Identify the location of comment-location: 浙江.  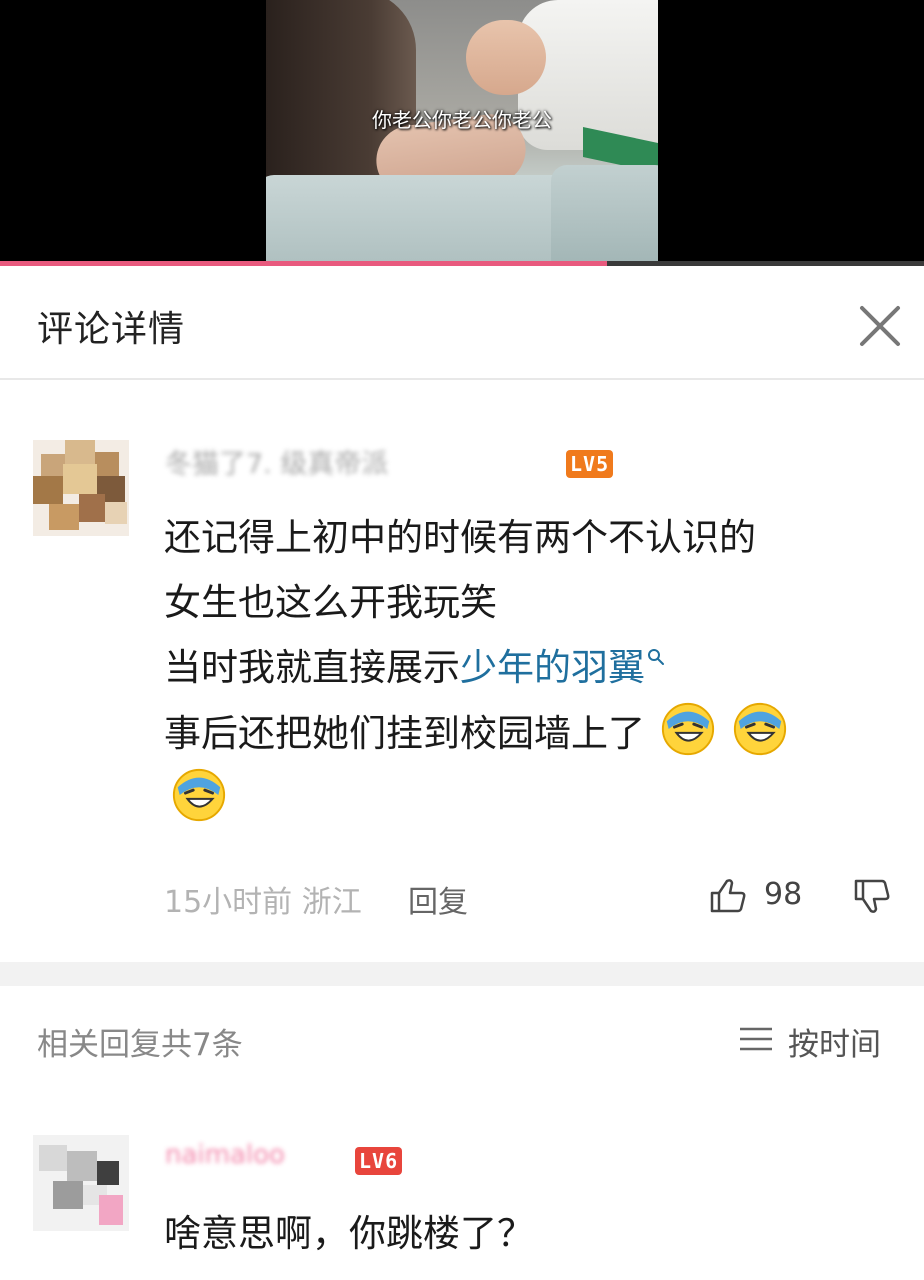
(331, 902).